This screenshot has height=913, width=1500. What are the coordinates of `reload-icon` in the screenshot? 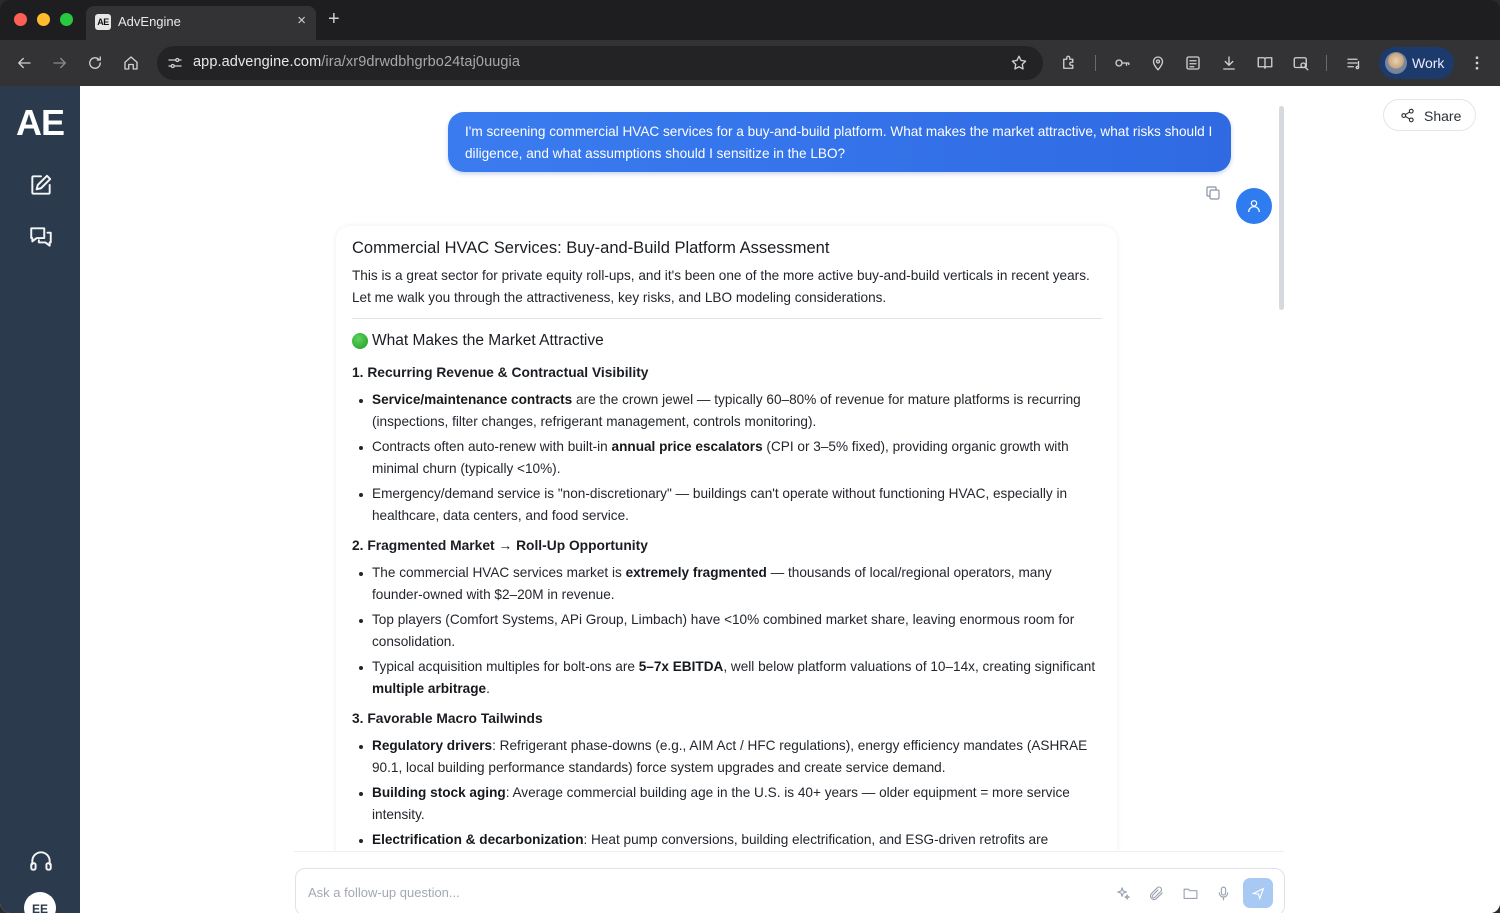 It's located at (95, 63).